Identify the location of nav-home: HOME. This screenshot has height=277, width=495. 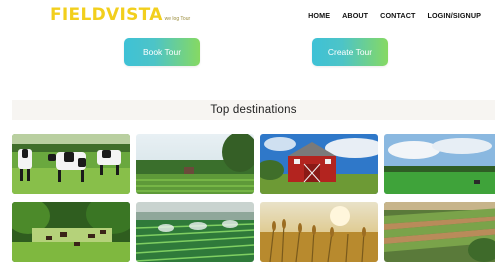
(319, 15).